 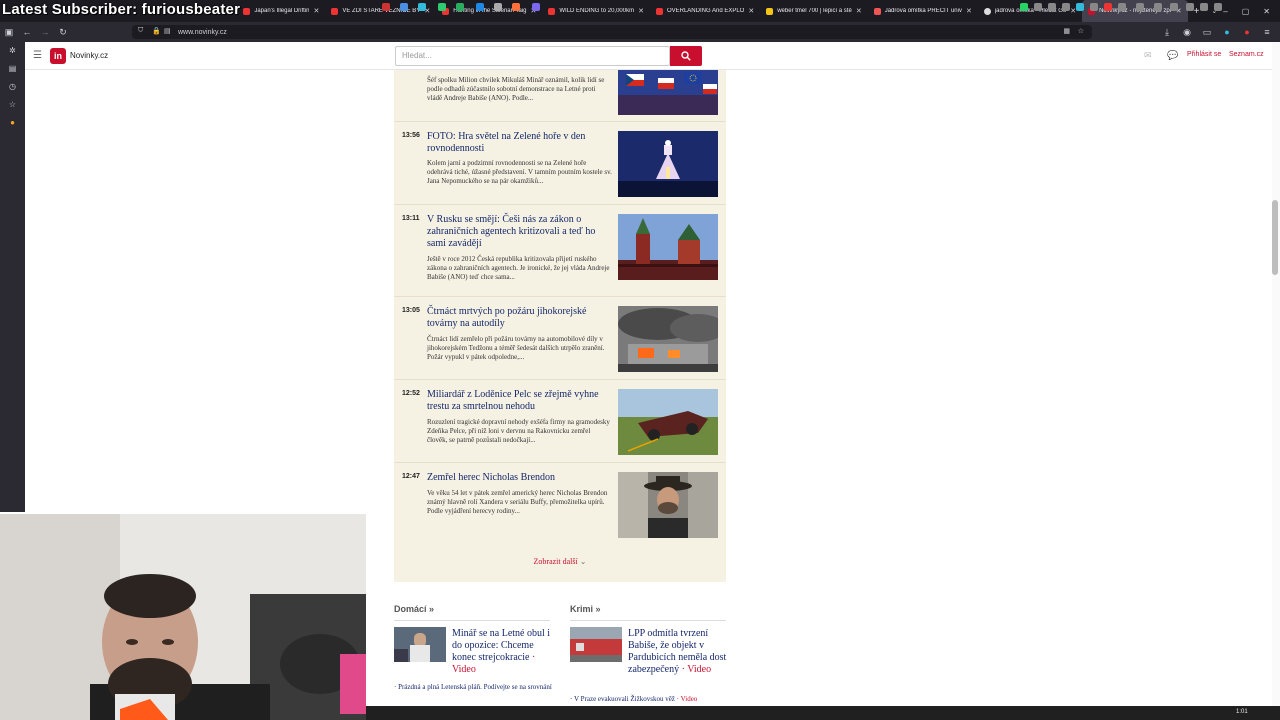 I want to click on tab: Hunting in the Siberian Taig ✕, so click(x=489, y=11).